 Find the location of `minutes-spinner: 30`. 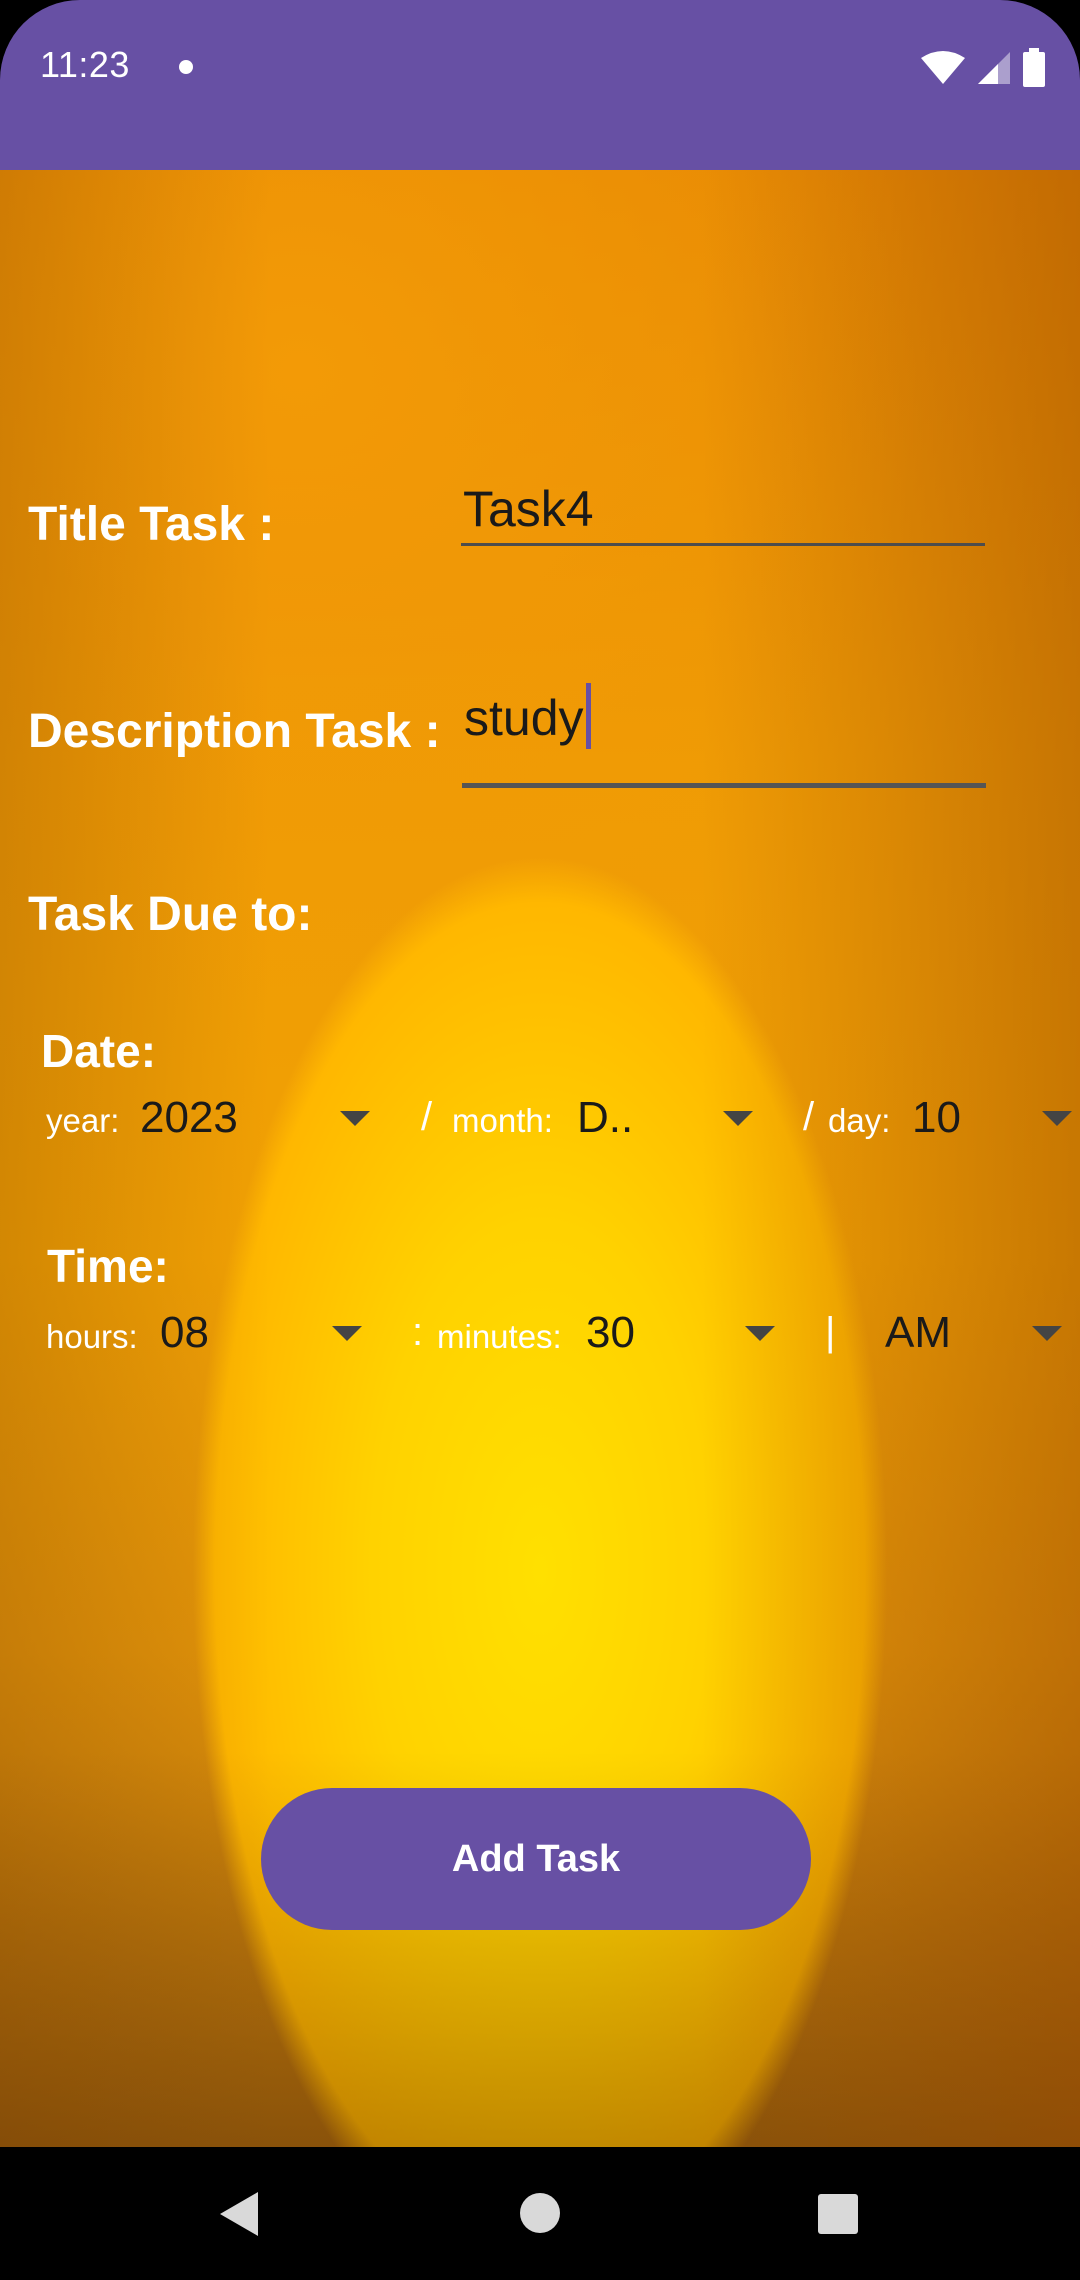

minutes-spinner: 30 is located at coordinates (680, 1333).